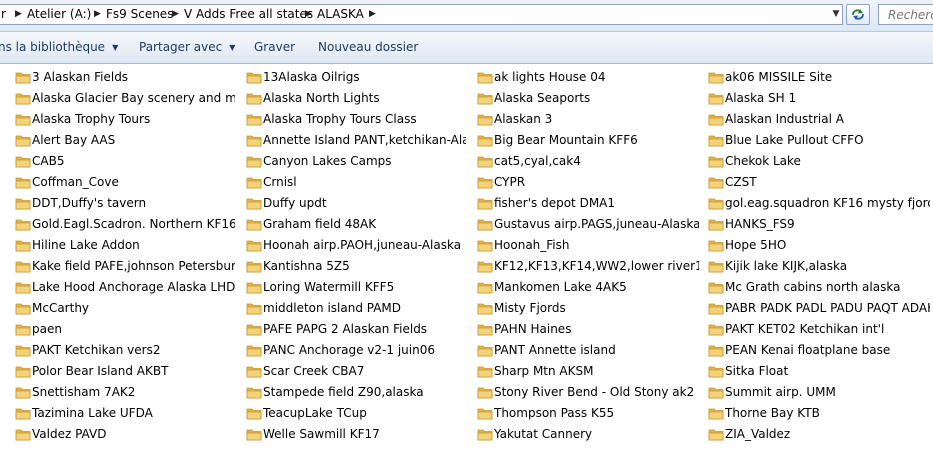 The image size is (933, 453). What do you see at coordinates (858, 14) in the screenshot?
I see `refresh-button` at bounding box center [858, 14].